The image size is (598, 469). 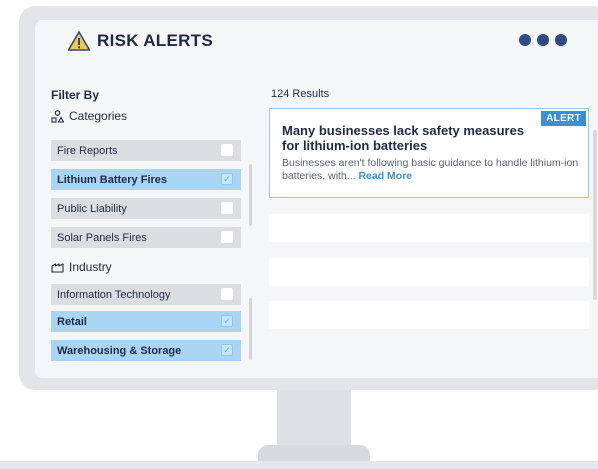 What do you see at coordinates (92, 208) in the screenshot?
I see `filter-item-label: Public Liability` at bounding box center [92, 208].